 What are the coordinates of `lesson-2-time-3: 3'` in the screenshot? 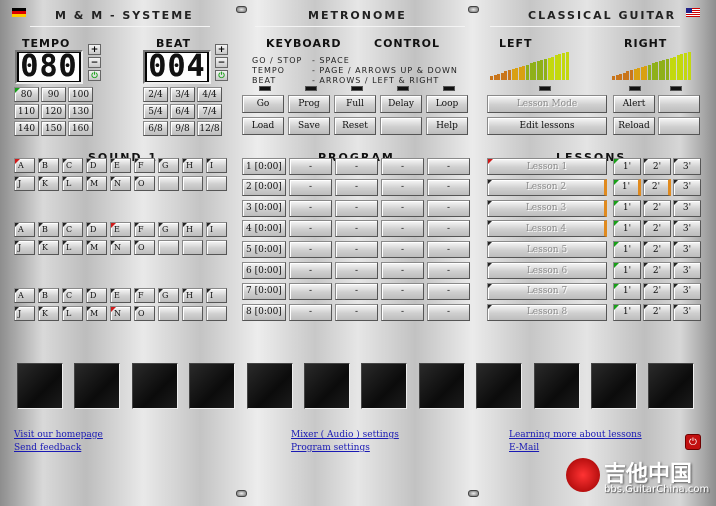 It's located at (687, 187).